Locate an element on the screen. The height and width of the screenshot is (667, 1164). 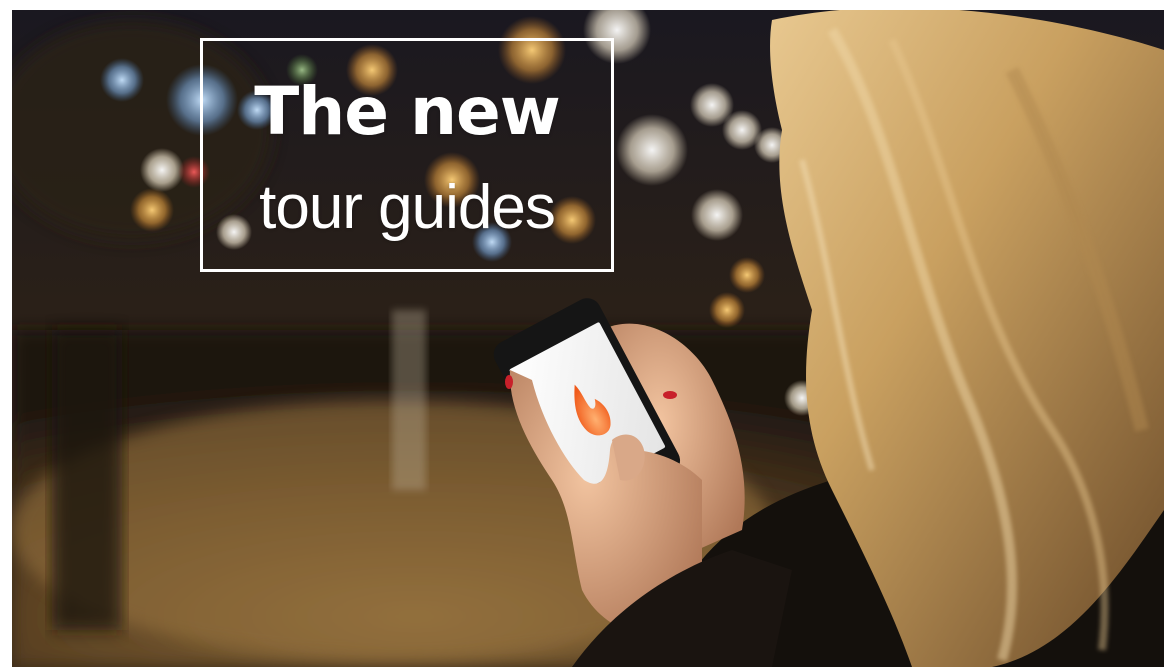
headline-line-1: The new is located at coordinates (407, 111).